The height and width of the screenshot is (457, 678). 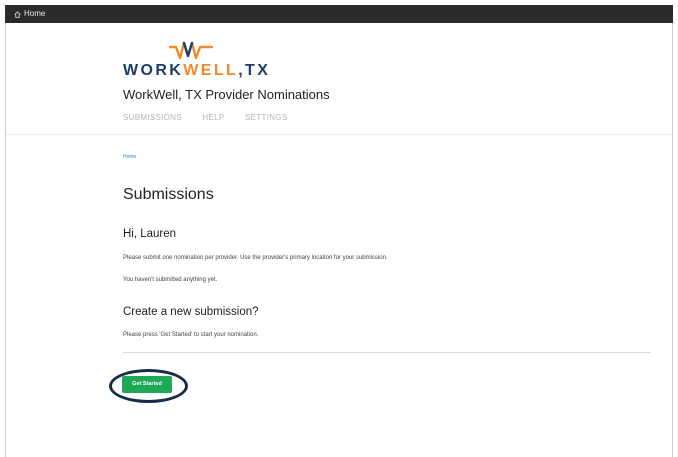 What do you see at coordinates (226, 94) in the screenshot?
I see `site-title: WorkWell, TX Provider Nominations` at bounding box center [226, 94].